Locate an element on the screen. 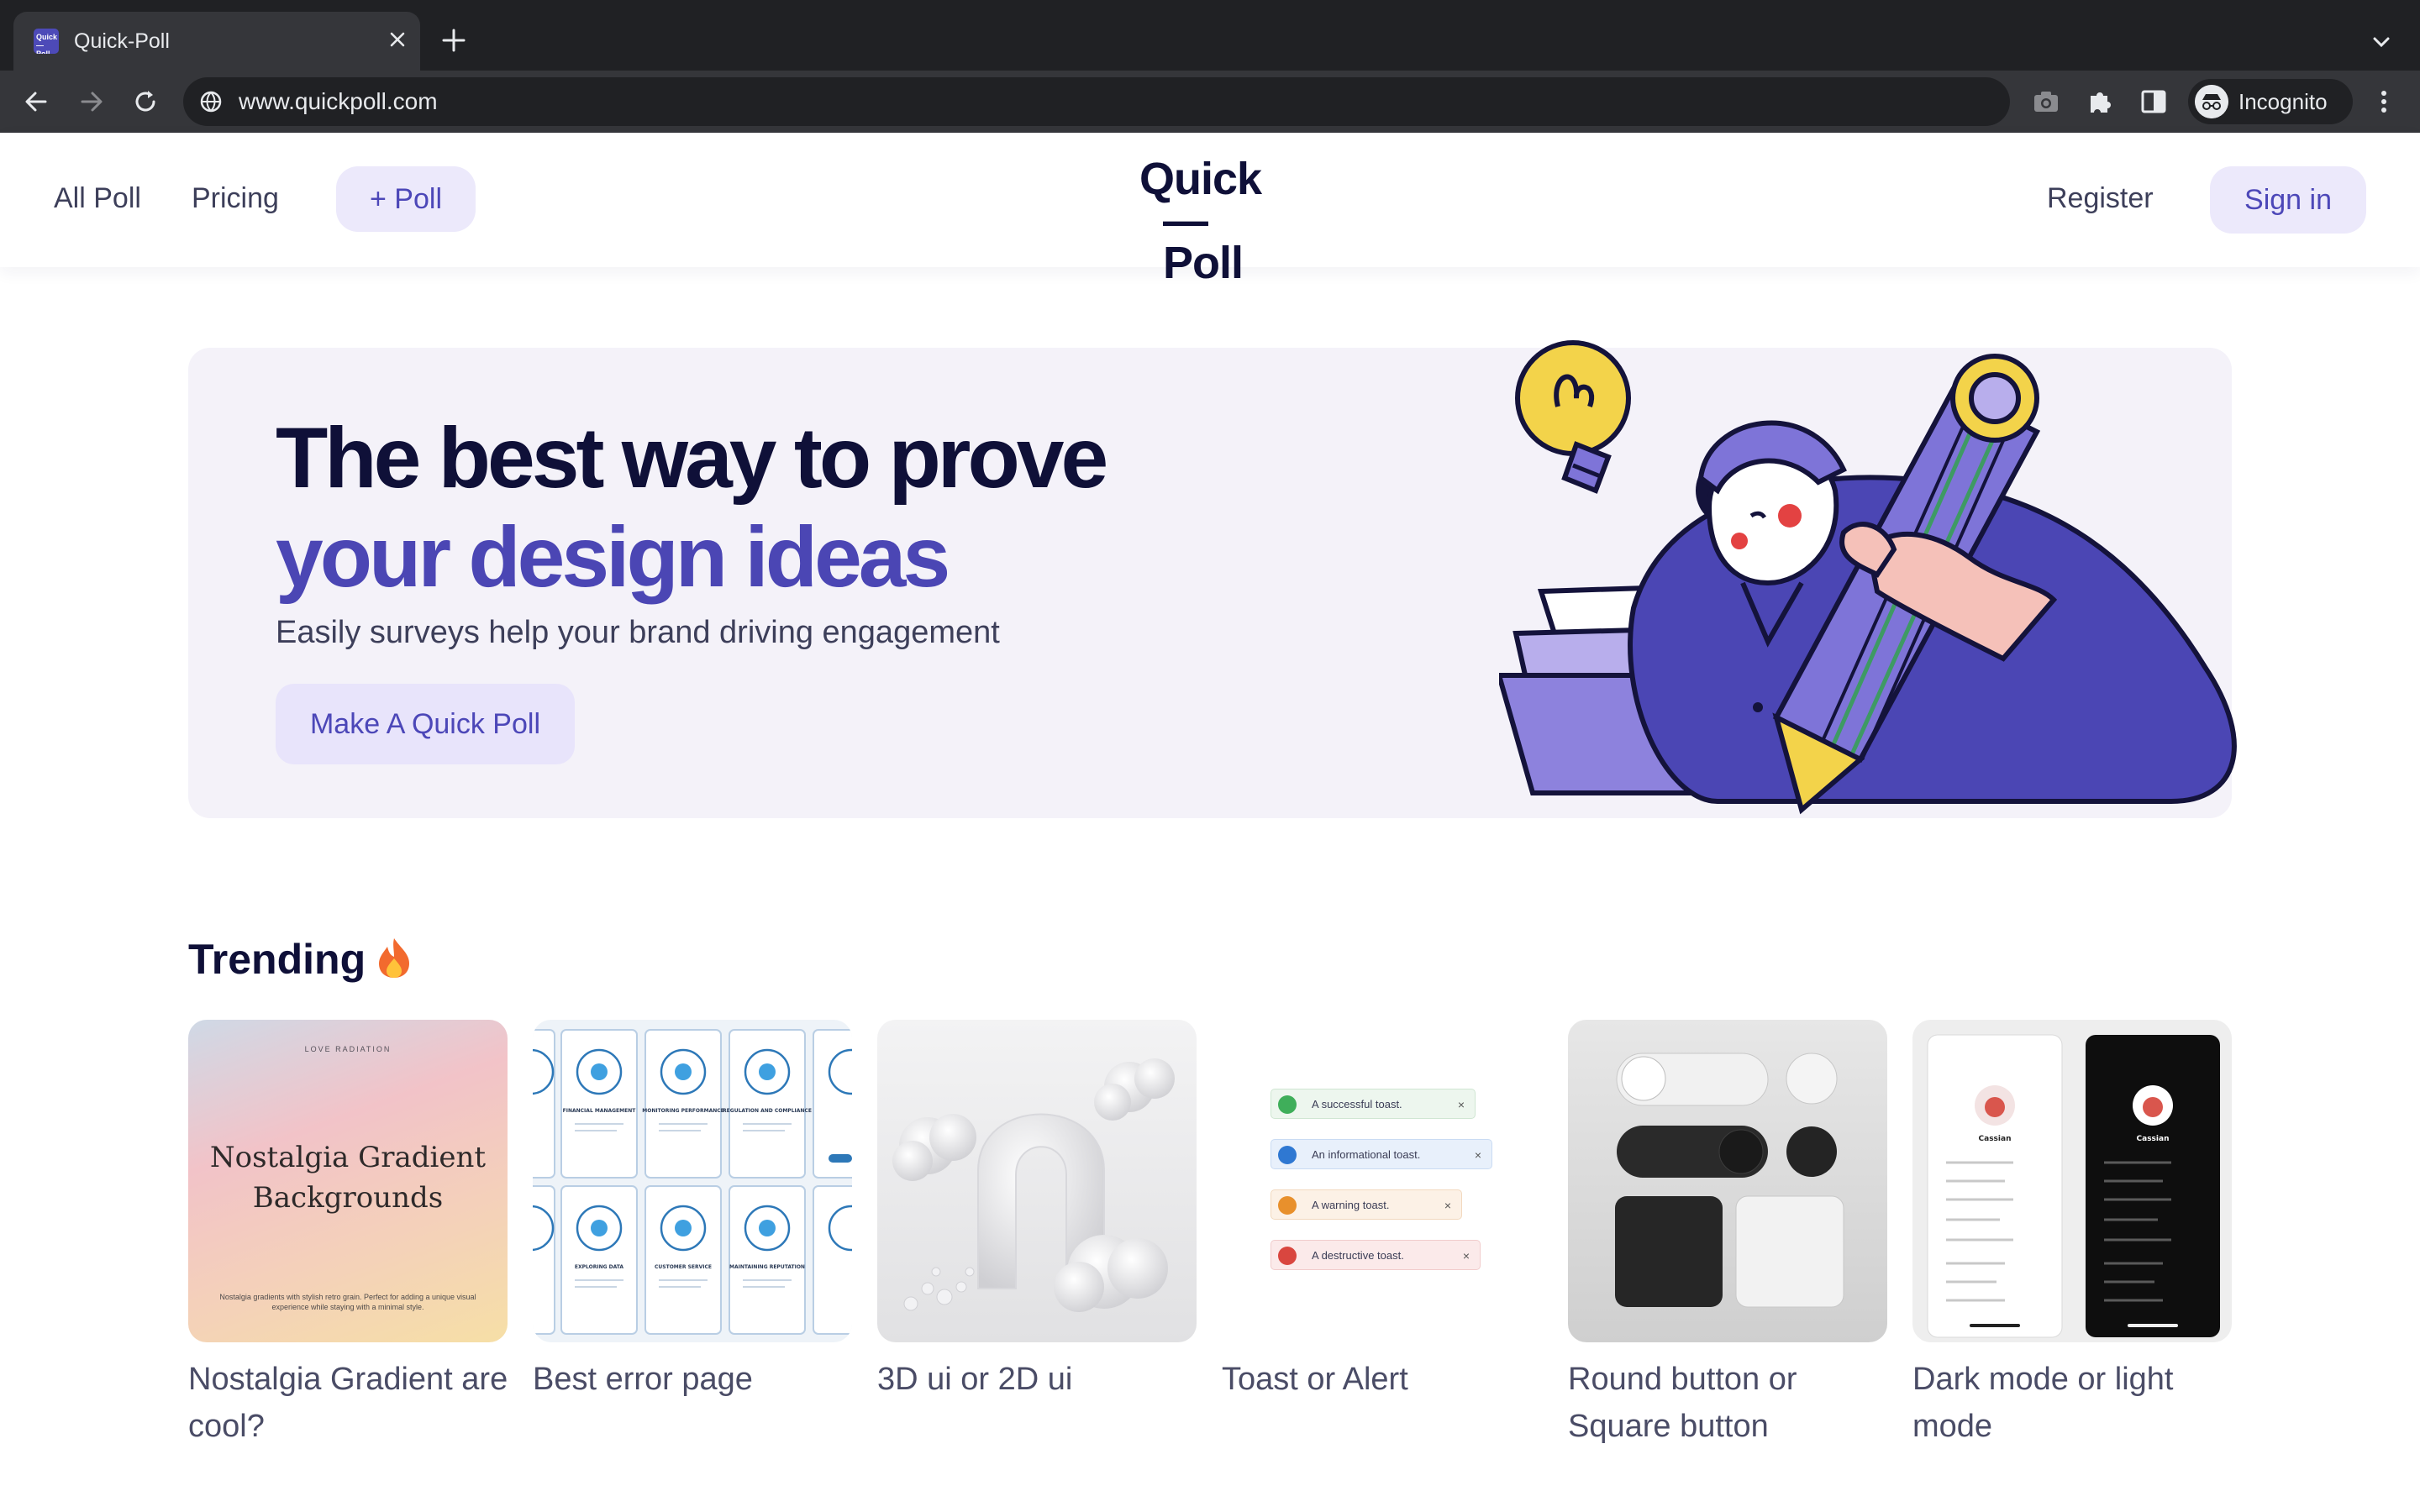  extensions-puzzle-icon is located at coordinates (2100, 102).